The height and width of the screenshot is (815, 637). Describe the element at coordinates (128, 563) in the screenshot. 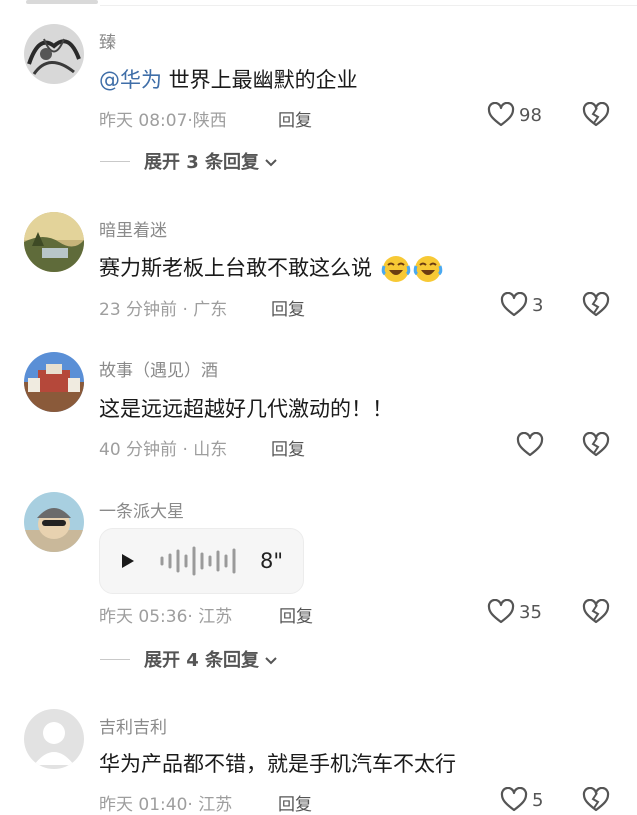

I see `play-icon` at that location.